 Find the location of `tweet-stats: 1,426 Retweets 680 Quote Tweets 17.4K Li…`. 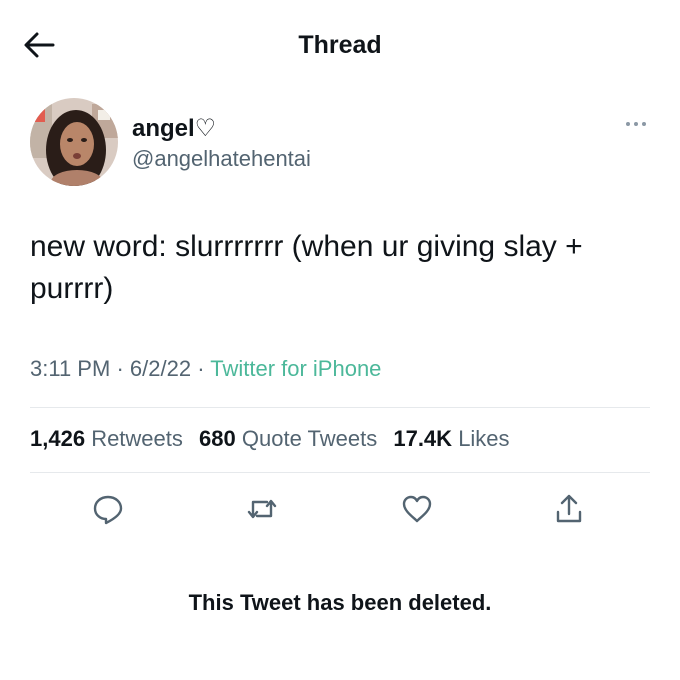

tweet-stats: 1,426 Retweets 680 Quote Tweets 17.4K Li… is located at coordinates (275, 439).